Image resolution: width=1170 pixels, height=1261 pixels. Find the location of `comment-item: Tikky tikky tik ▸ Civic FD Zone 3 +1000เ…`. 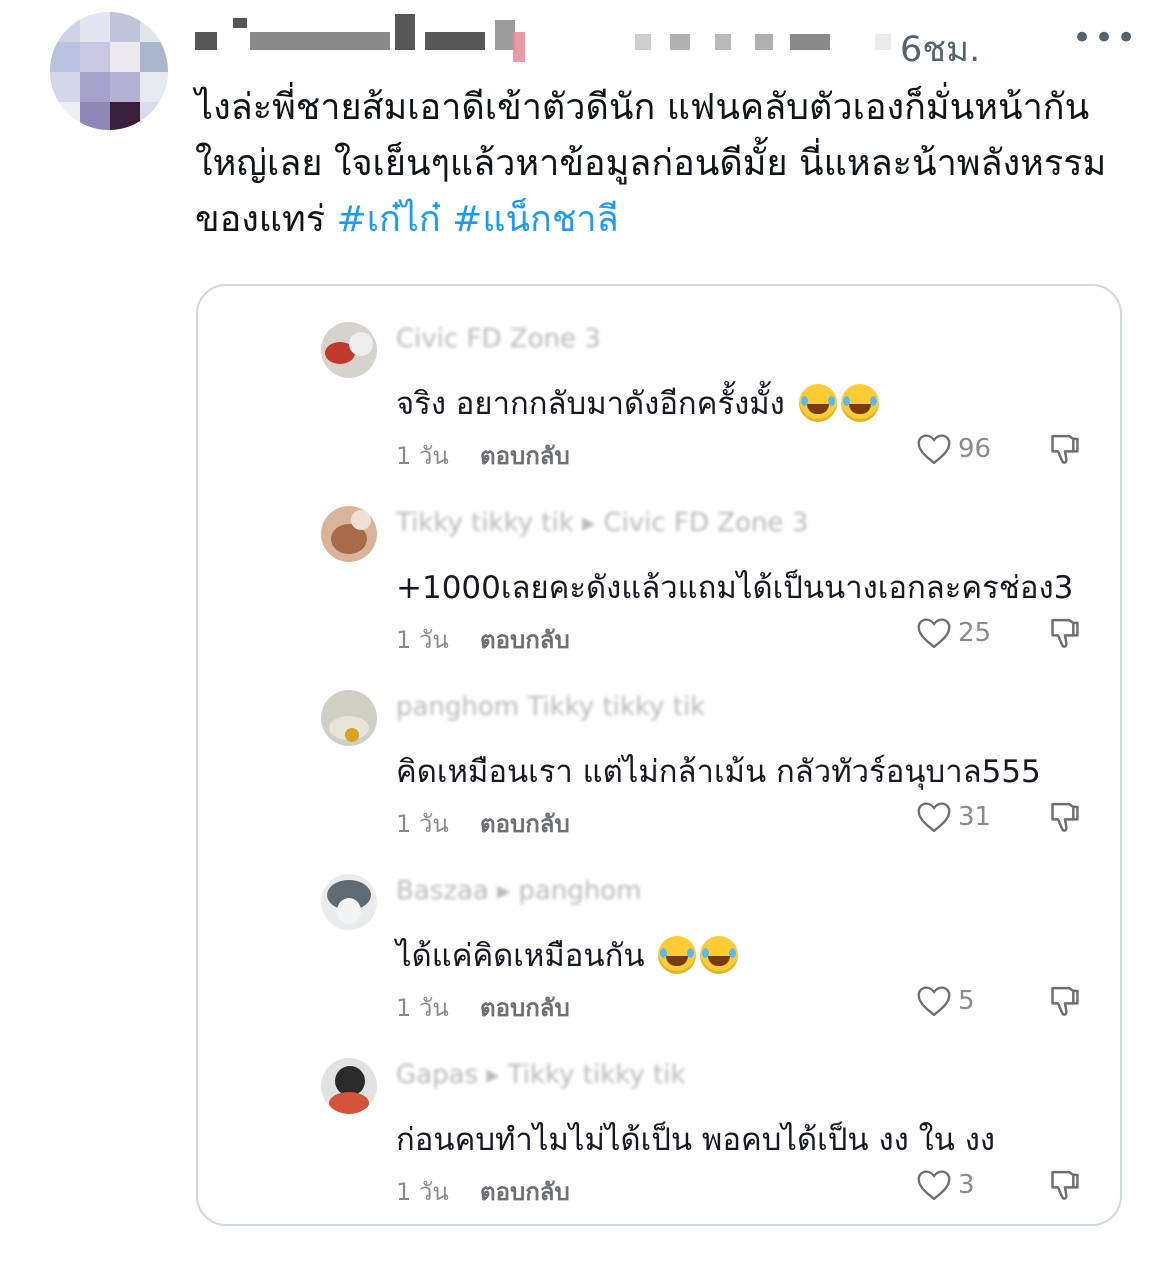

comment-item: Tikky tikky tik ▸ Civic FD Zone 3 +1000เ… is located at coordinates (659, 562).